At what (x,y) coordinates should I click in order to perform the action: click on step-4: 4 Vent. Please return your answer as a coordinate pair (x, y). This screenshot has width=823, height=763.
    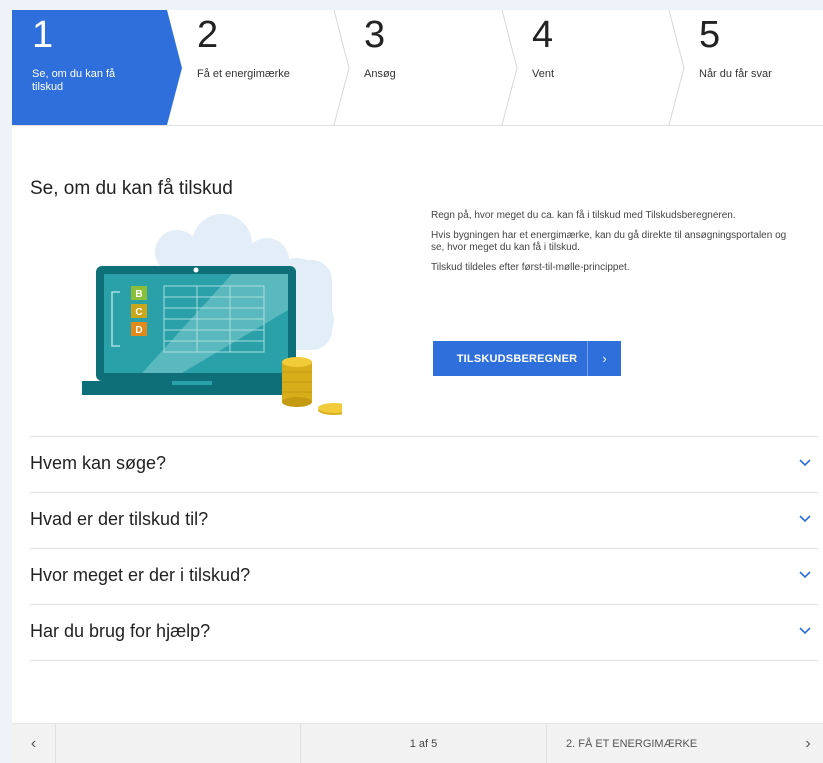
    Looking at the image, I should click on (592, 67).